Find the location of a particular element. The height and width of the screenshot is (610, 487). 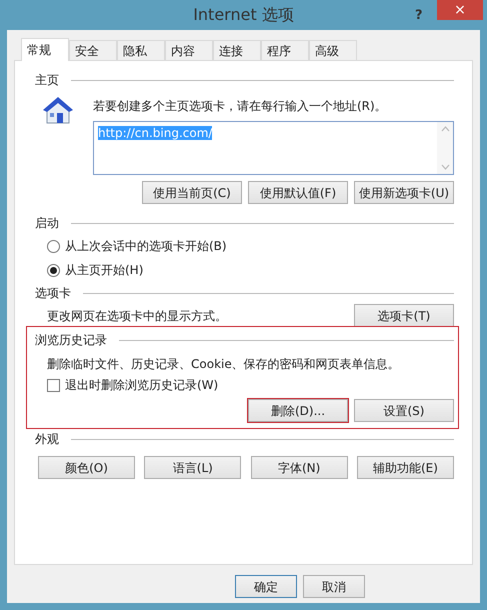

section-heading: 选项卡 is located at coordinates (53, 293).